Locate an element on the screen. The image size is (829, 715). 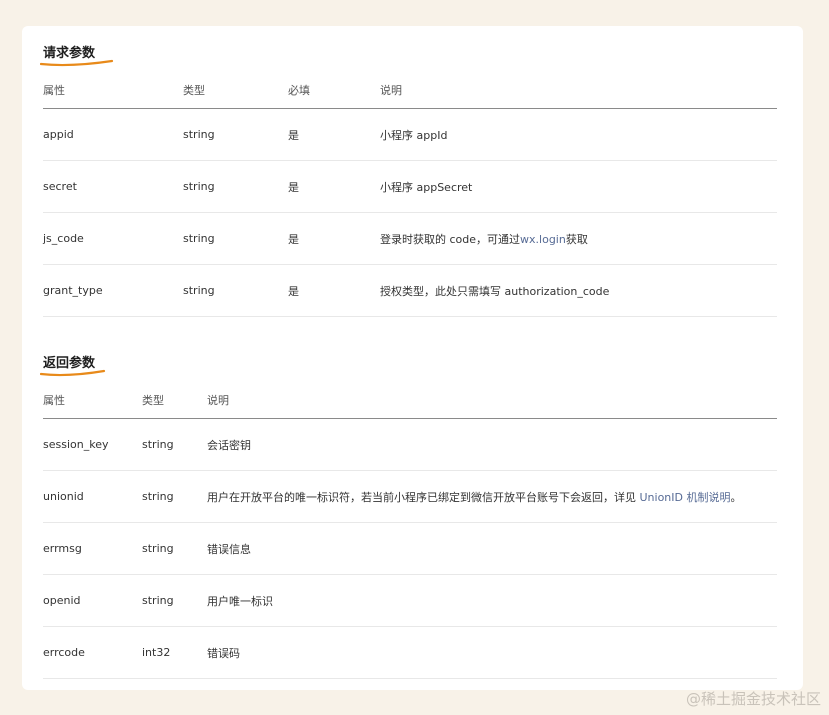
param-name: unionid is located at coordinates (92, 496).